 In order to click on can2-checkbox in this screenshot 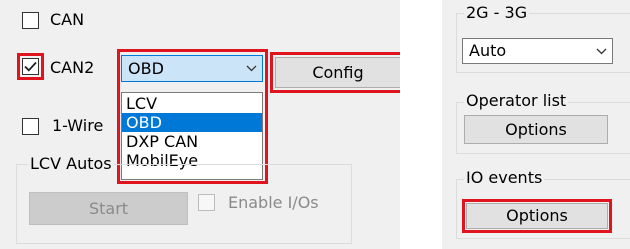, I will do `click(30, 66)`.